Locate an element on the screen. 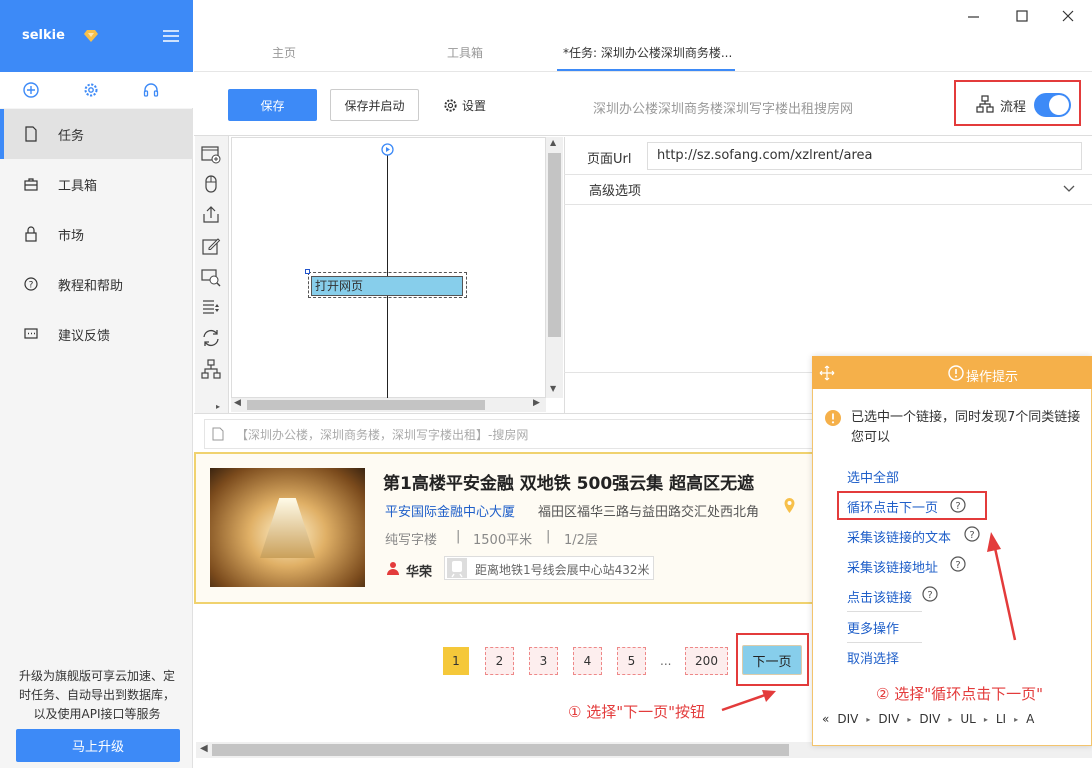 The height and width of the screenshot is (768, 1092). sidebar-item-toolbox: 工具箱 is located at coordinates (96, 184).